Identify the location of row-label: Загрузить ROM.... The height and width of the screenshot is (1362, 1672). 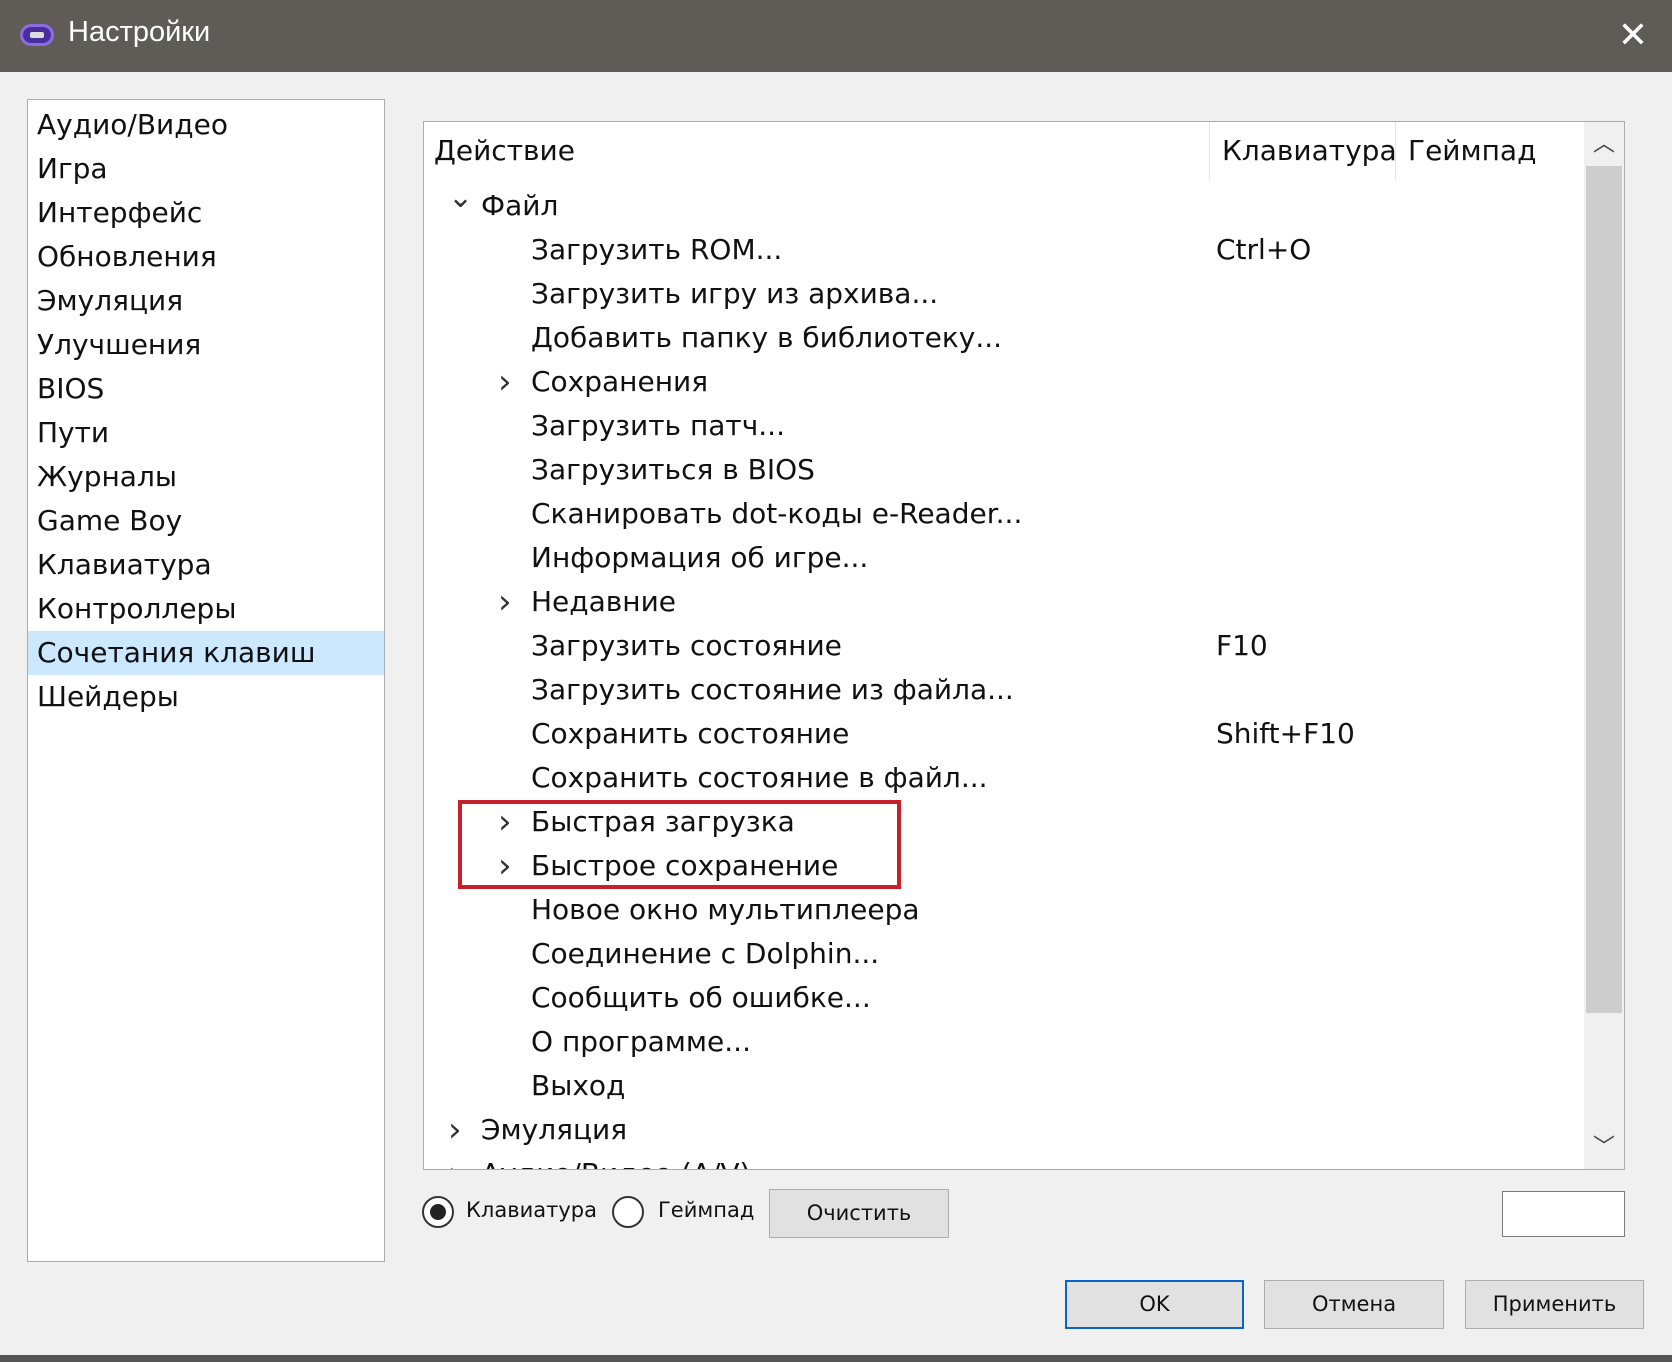
(657, 249).